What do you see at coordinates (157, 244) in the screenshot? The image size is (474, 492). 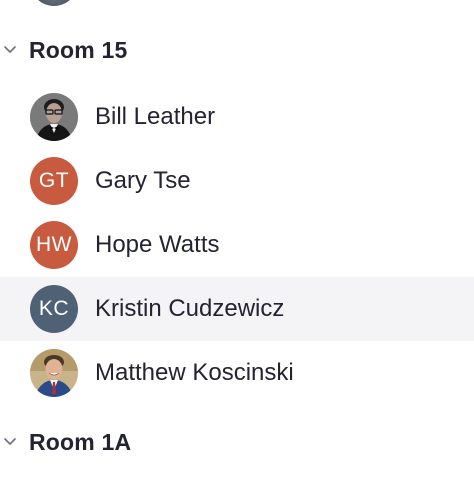 I see `participant-name: Hope Watts` at bounding box center [157, 244].